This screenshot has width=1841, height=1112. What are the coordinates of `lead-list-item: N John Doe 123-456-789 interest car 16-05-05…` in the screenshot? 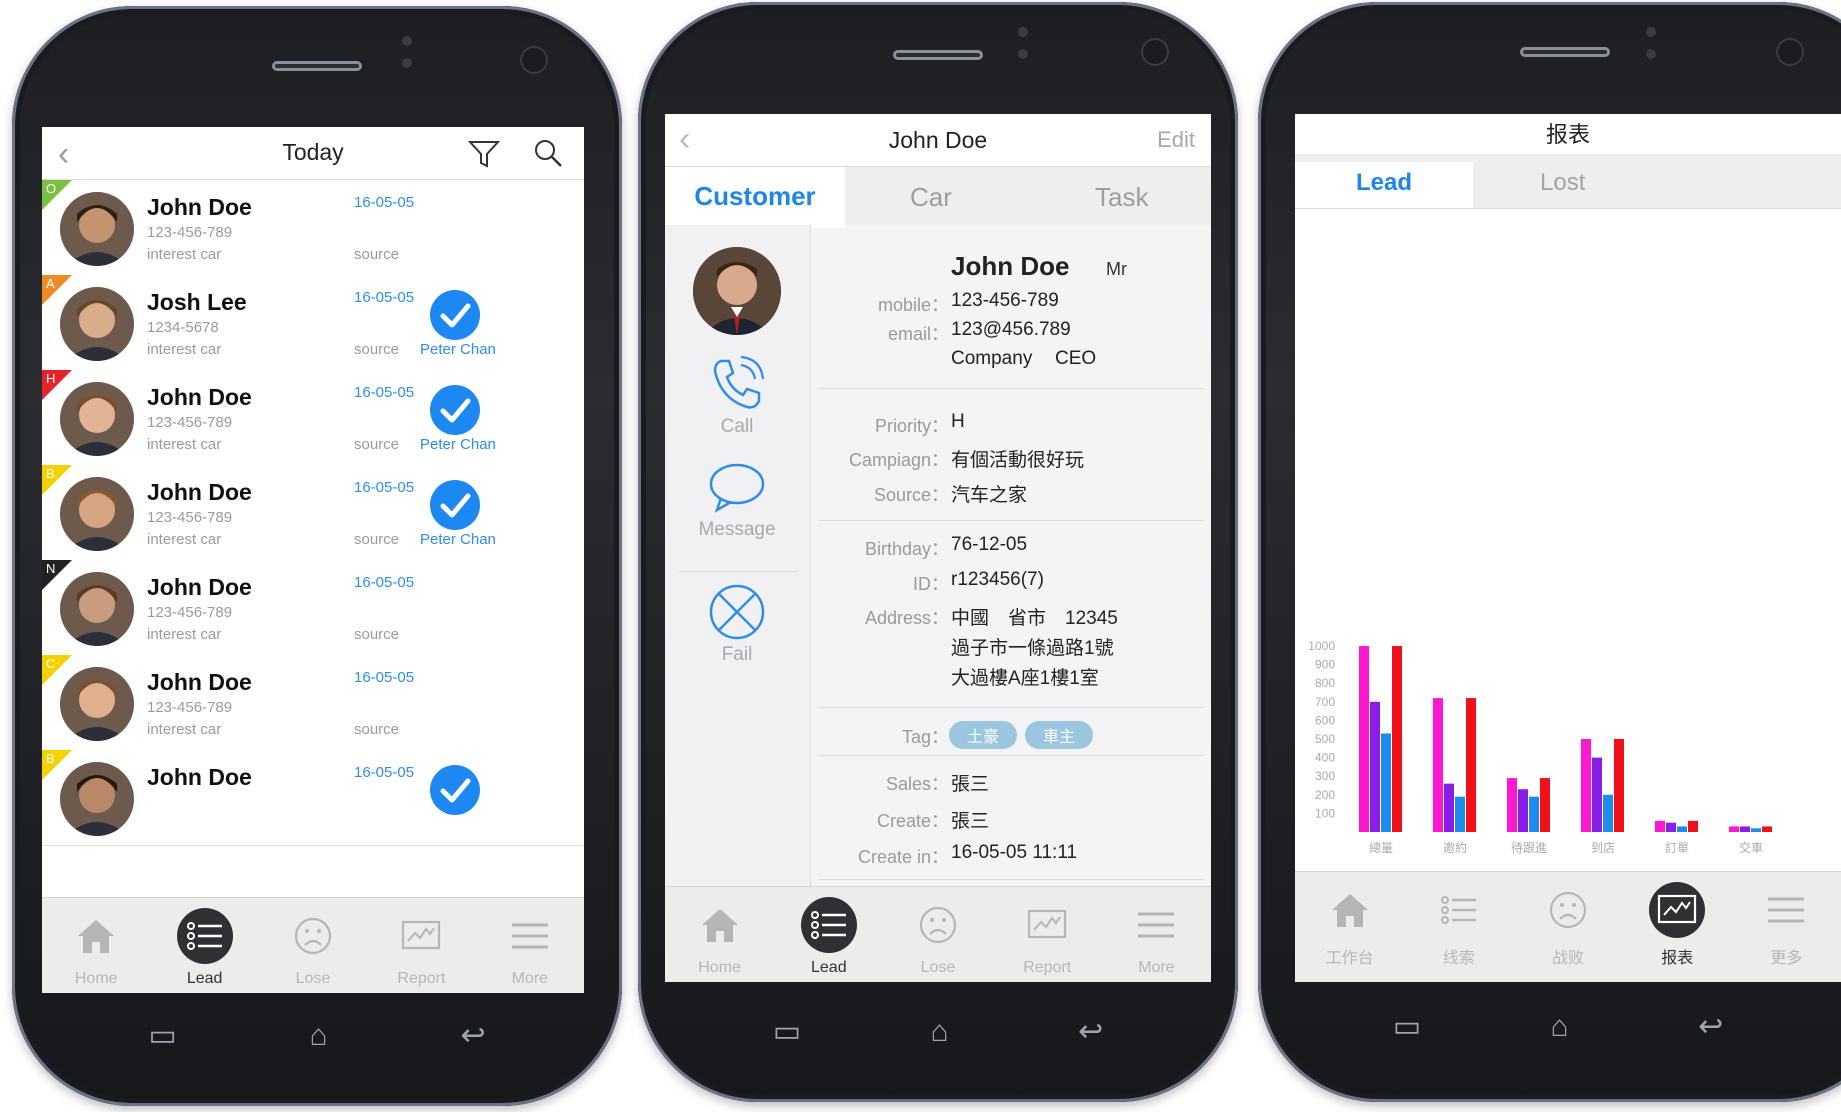 It's located at (313, 608).